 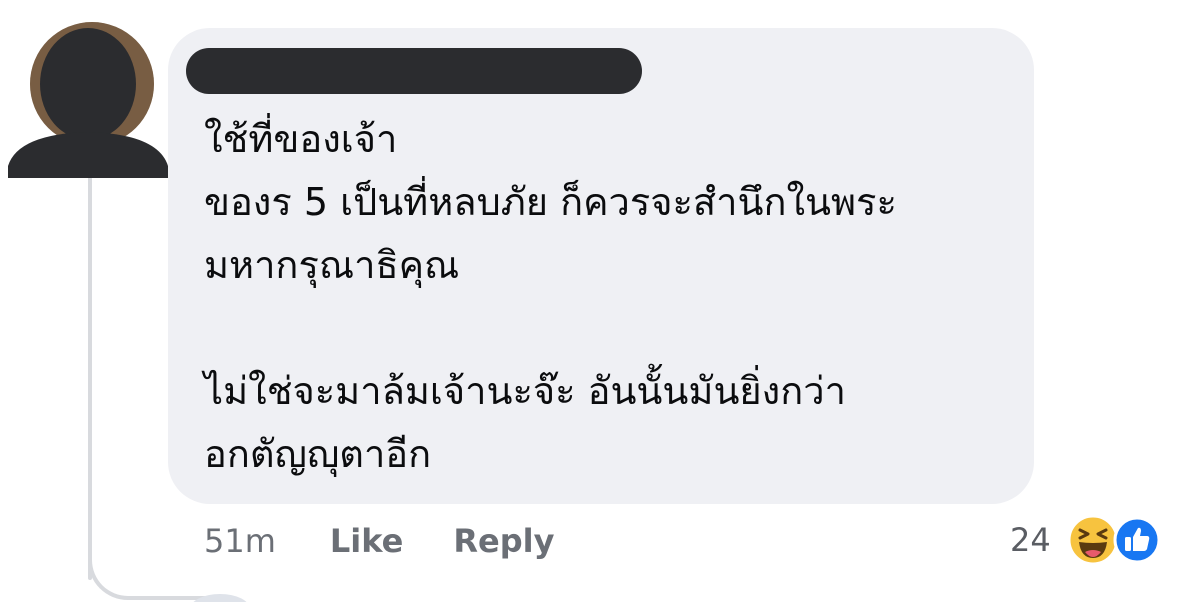 I want to click on avatar, so click(x=88, y=97).